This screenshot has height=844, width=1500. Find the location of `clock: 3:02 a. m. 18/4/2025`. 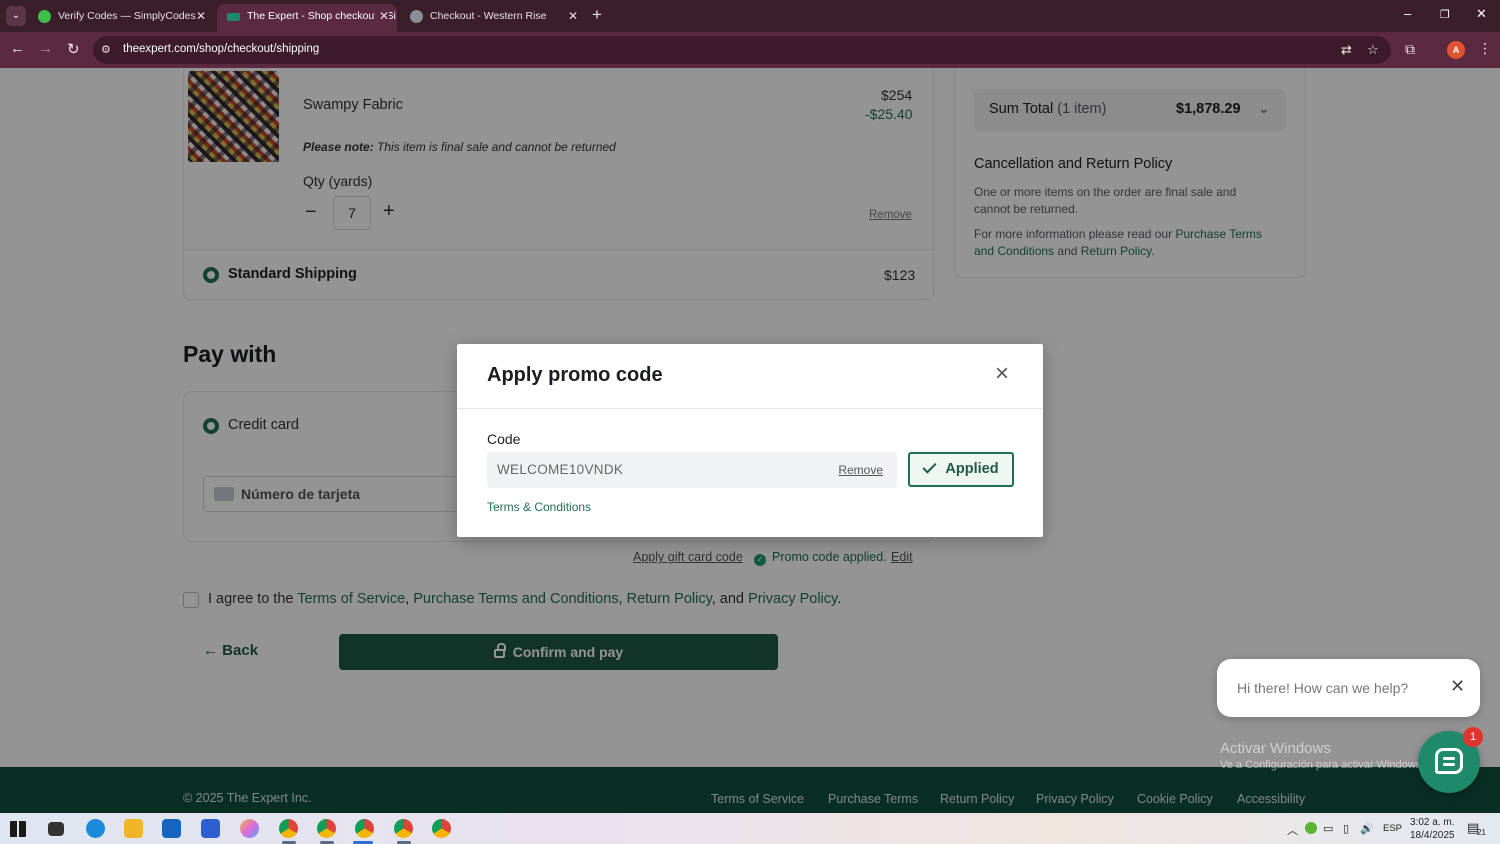

clock: 3:02 a. m. 18/4/2025 is located at coordinates (1432, 829).